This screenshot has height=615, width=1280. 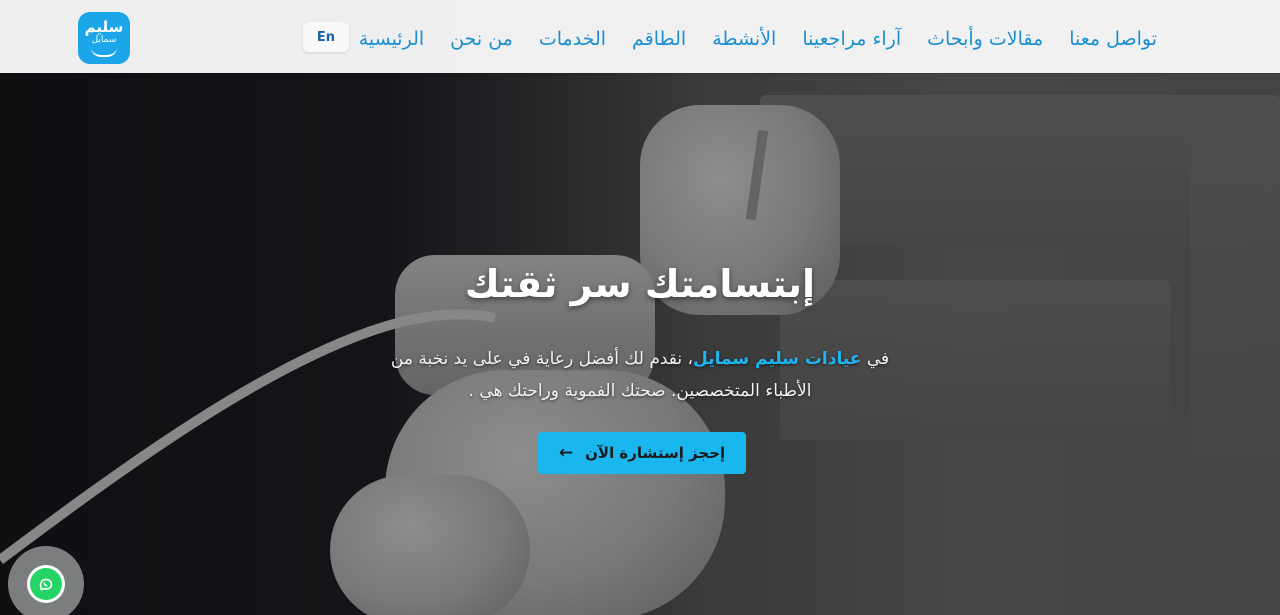 What do you see at coordinates (104, 26) in the screenshot?
I see `logo-text-line1: سليم` at bounding box center [104, 26].